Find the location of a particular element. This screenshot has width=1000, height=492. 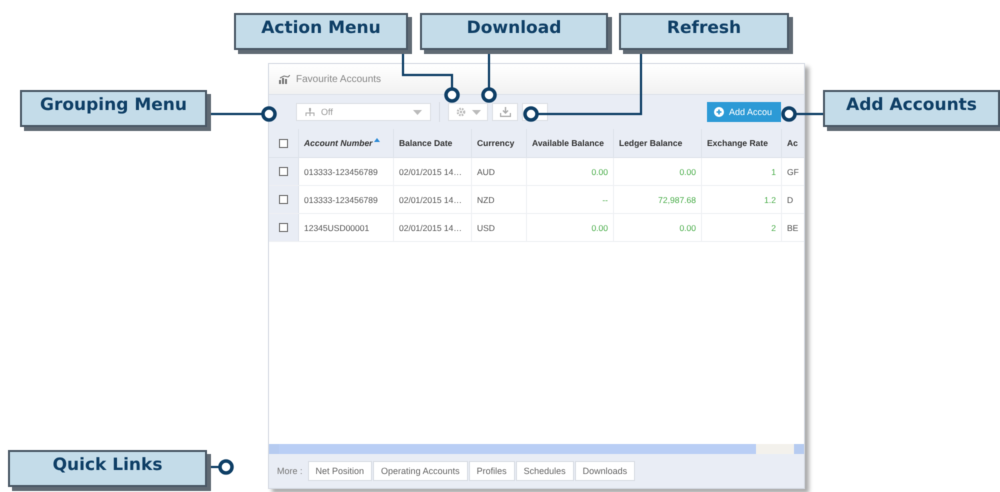

plus-icon is located at coordinates (719, 112).